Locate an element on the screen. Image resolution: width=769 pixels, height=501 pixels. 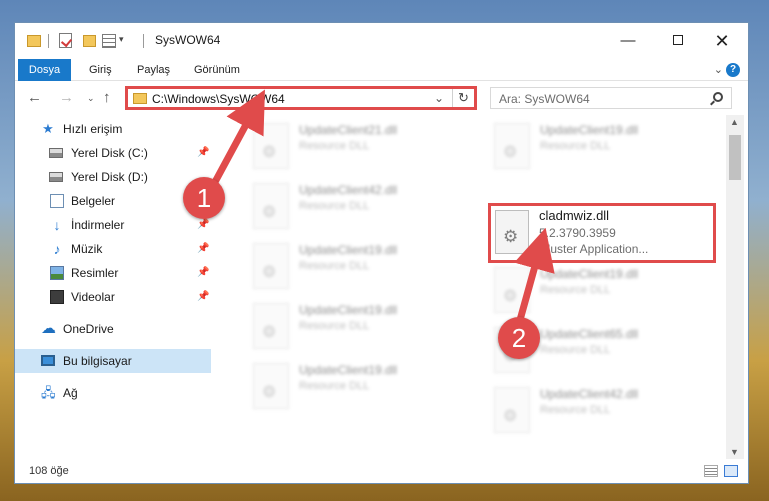
file-name: UpdateClient21.dll is located at coordinates (348, 130).